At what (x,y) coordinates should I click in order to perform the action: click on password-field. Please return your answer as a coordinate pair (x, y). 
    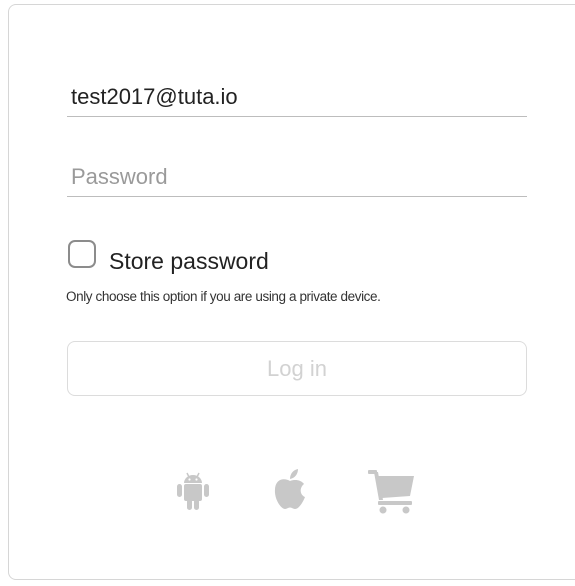
    Looking at the image, I should click on (299, 177).